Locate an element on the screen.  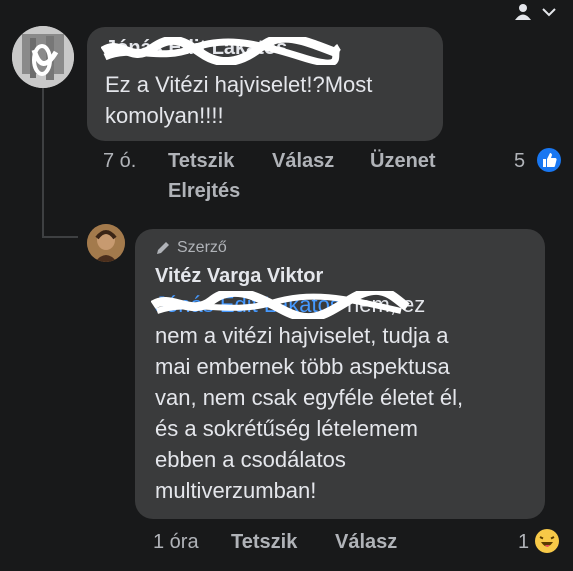
haha-emoji-icon is located at coordinates (547, 541).